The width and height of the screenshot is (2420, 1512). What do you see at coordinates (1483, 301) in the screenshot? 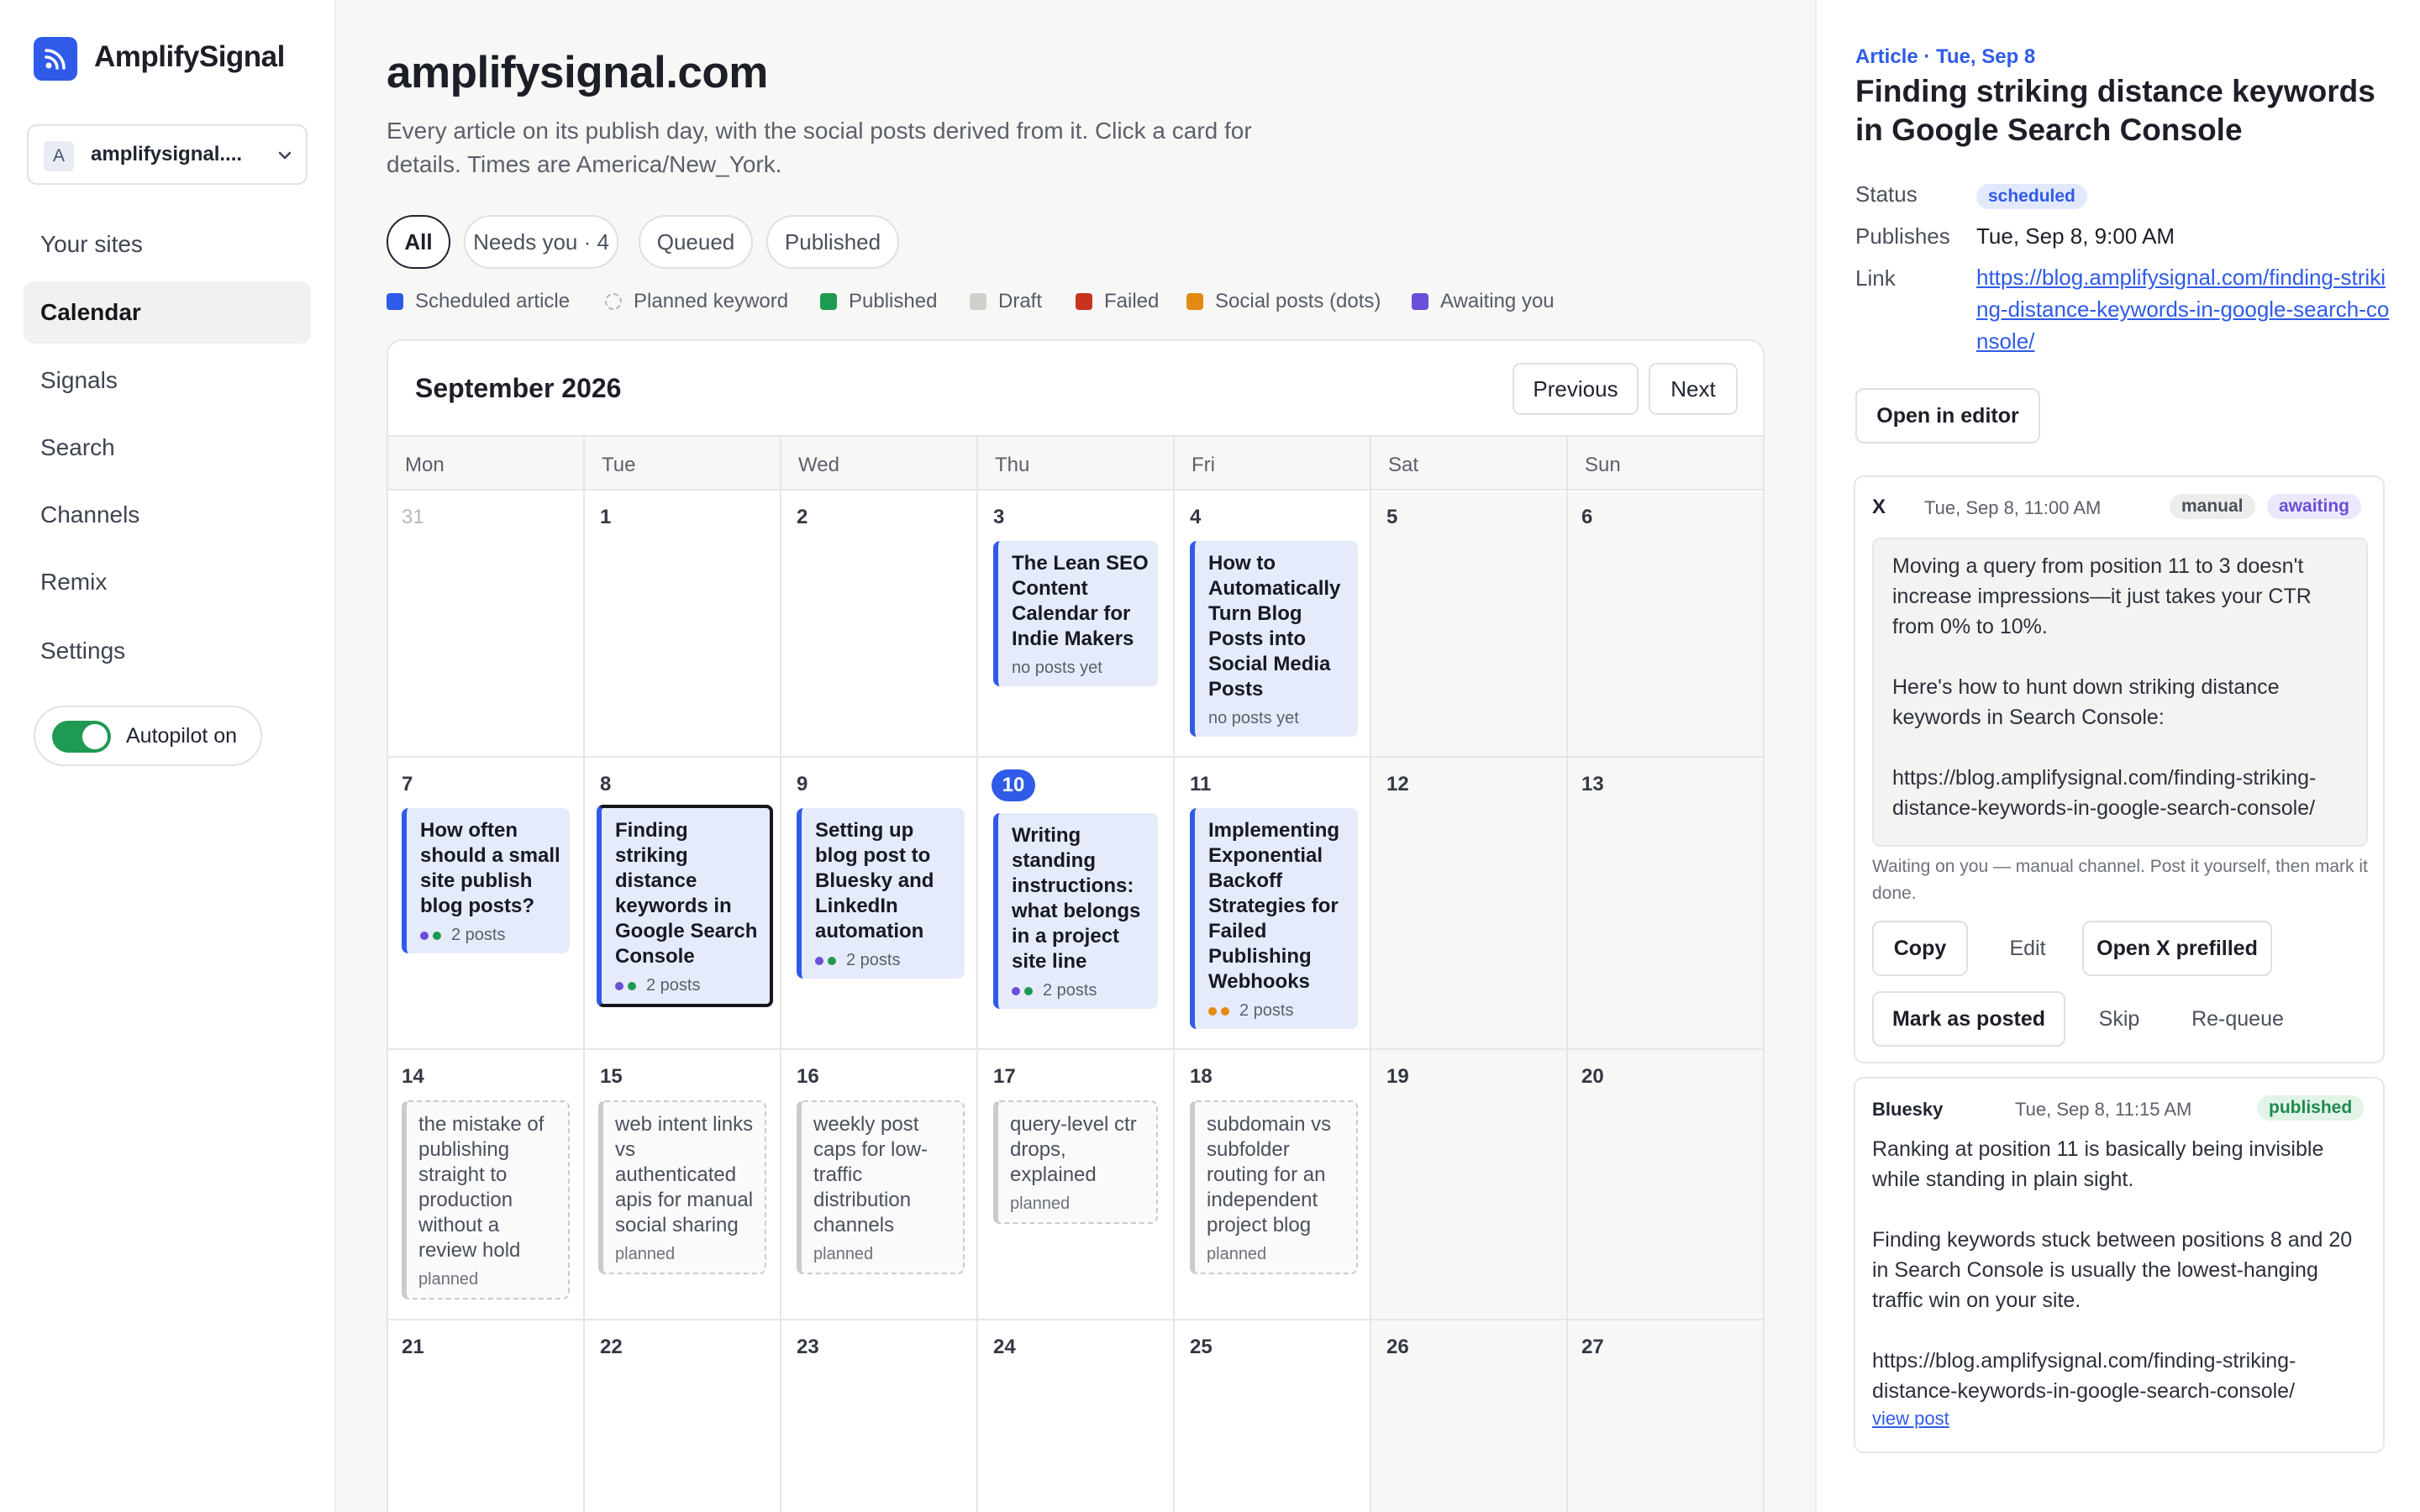
I see `legend-awaiting: Awaiting you` at bounding box center [1483, 301].